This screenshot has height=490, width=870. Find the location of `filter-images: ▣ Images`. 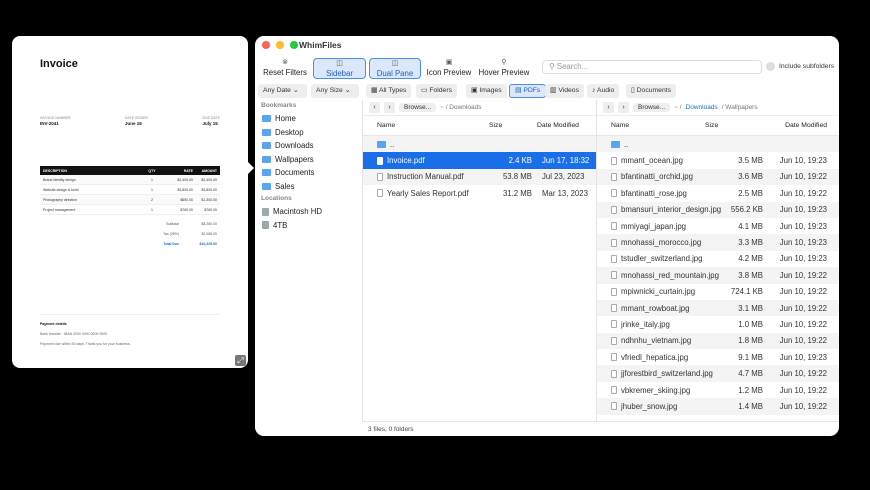

filter-images: ▣ Images is located at coordinates (486, 91).